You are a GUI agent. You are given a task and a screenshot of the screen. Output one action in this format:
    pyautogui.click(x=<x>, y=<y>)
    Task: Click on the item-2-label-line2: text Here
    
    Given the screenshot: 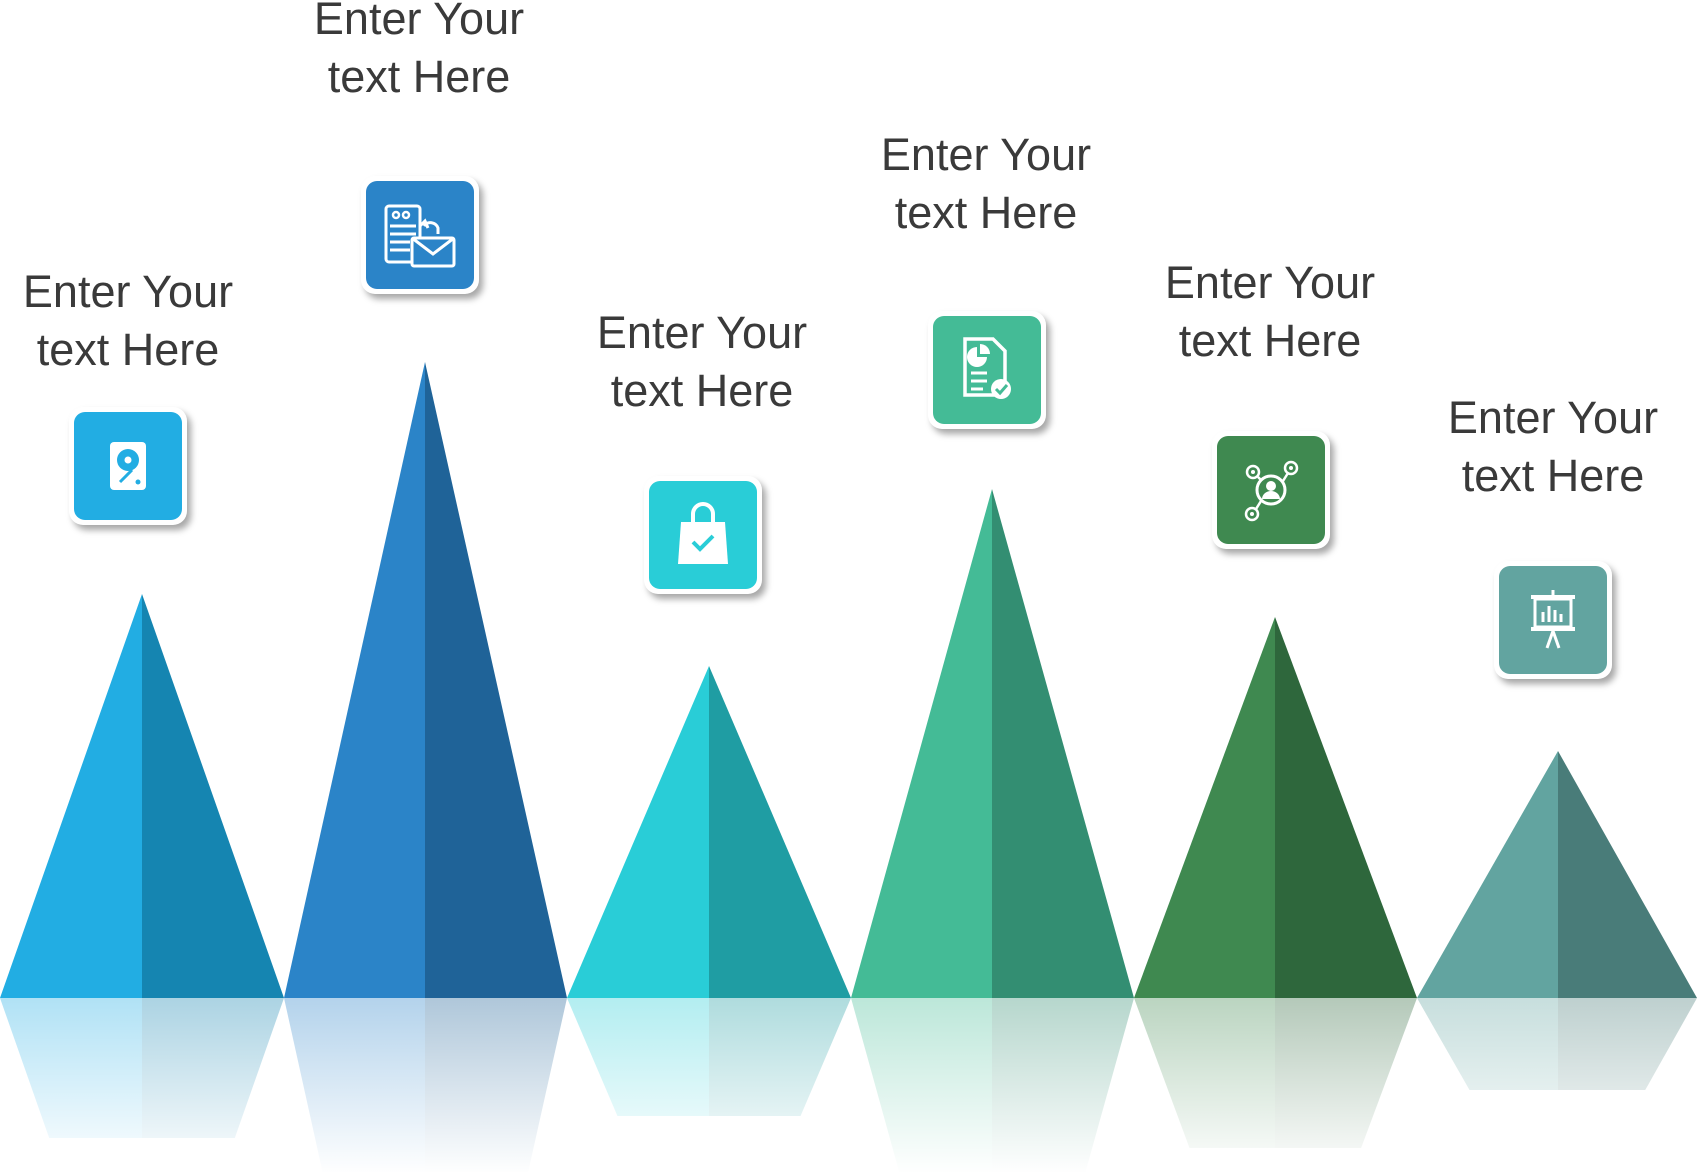 What is the action you would take?
    pyautogui.click(x=419, y=76)
    